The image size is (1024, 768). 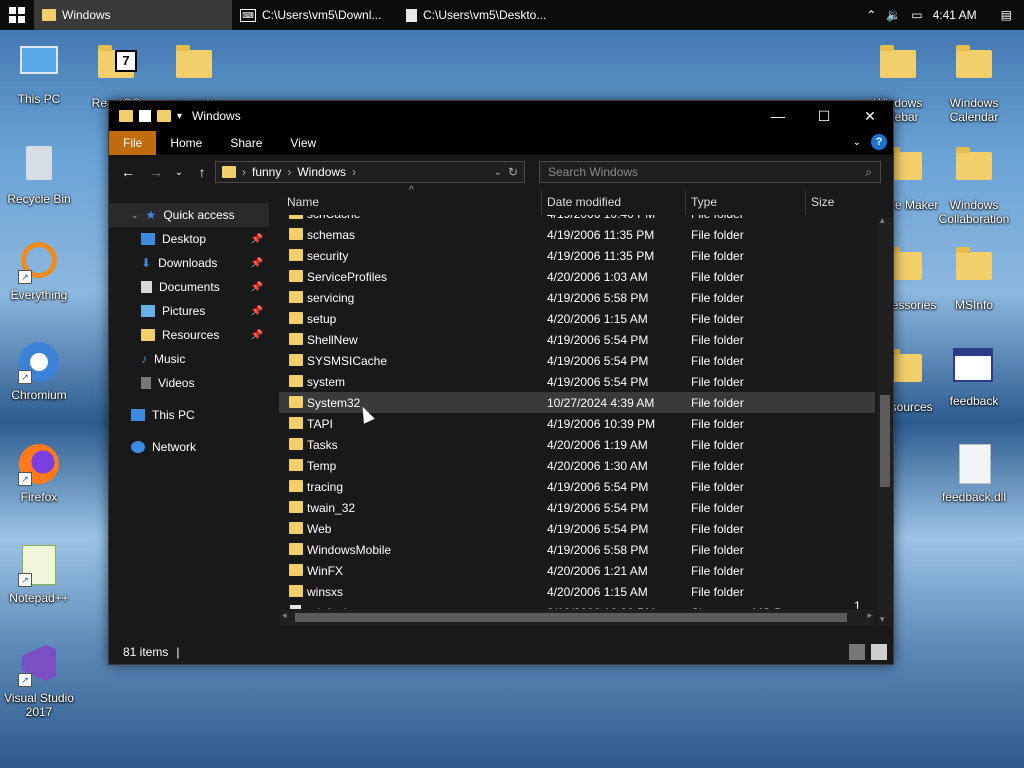 I want to click on scroll-down-icon: ▾, so click(x=882, y=619).